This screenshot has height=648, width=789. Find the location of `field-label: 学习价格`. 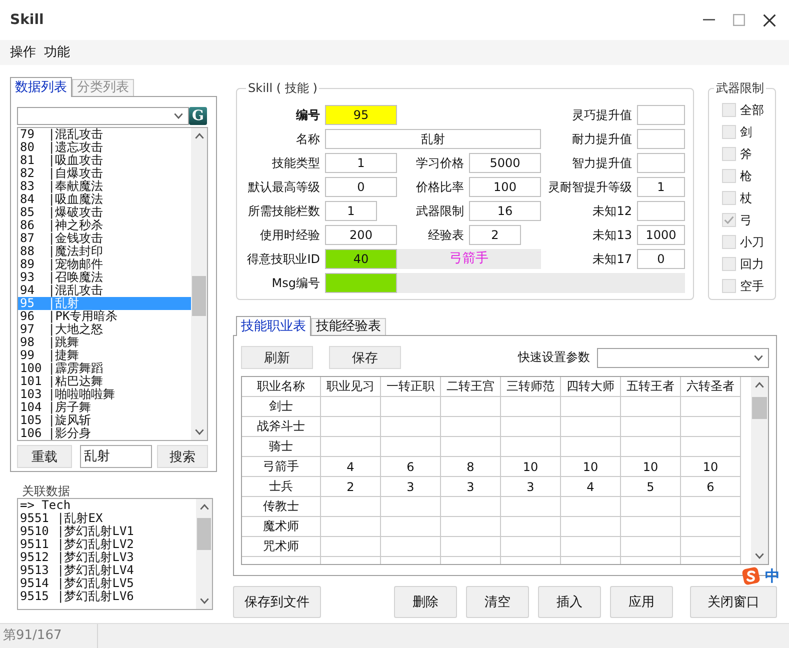

field-label: 学习价格 is located at coordinates (440, 163).